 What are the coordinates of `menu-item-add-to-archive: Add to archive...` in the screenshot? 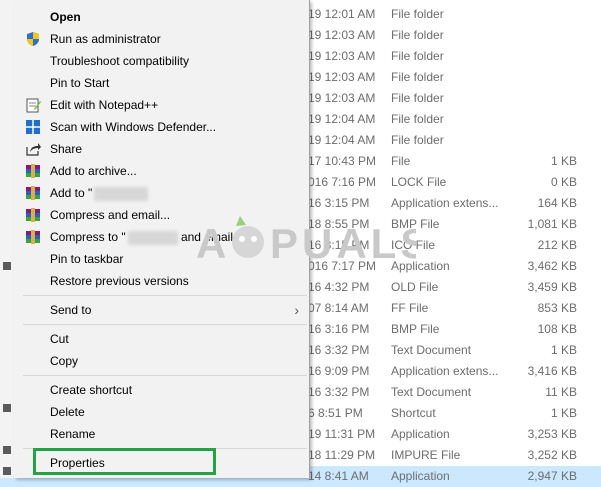 It's located at (161, 171).